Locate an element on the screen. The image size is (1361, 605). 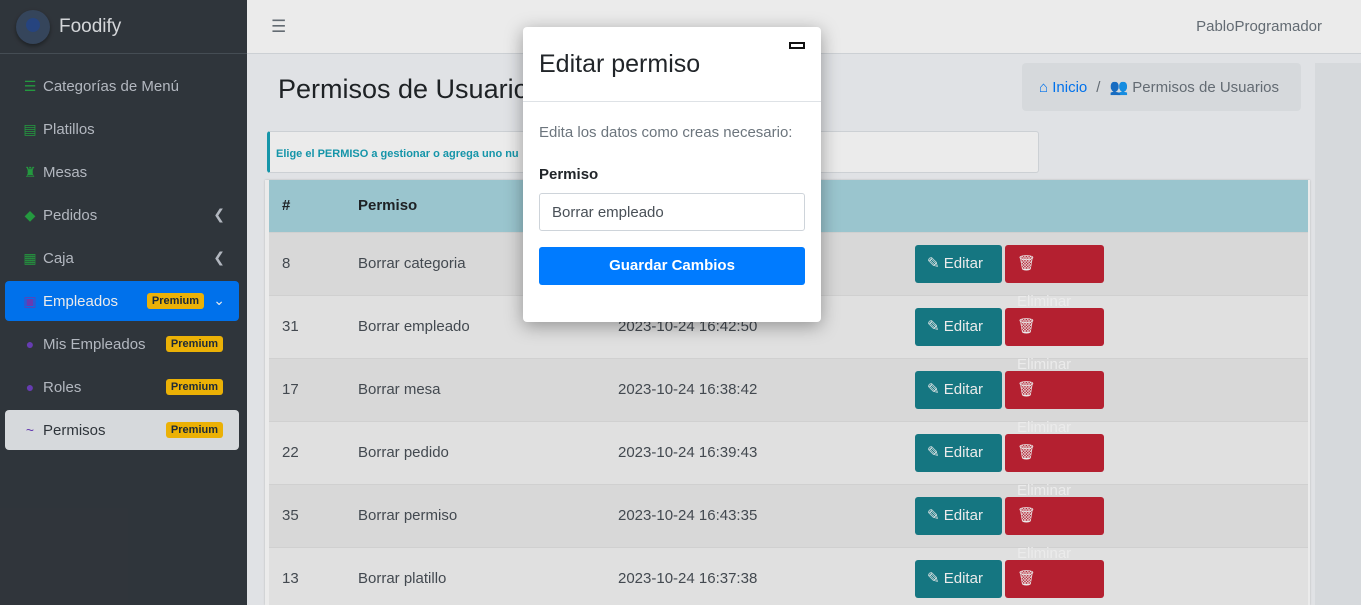
modal-header: Editar permiso is located at coordinates (672, 64).